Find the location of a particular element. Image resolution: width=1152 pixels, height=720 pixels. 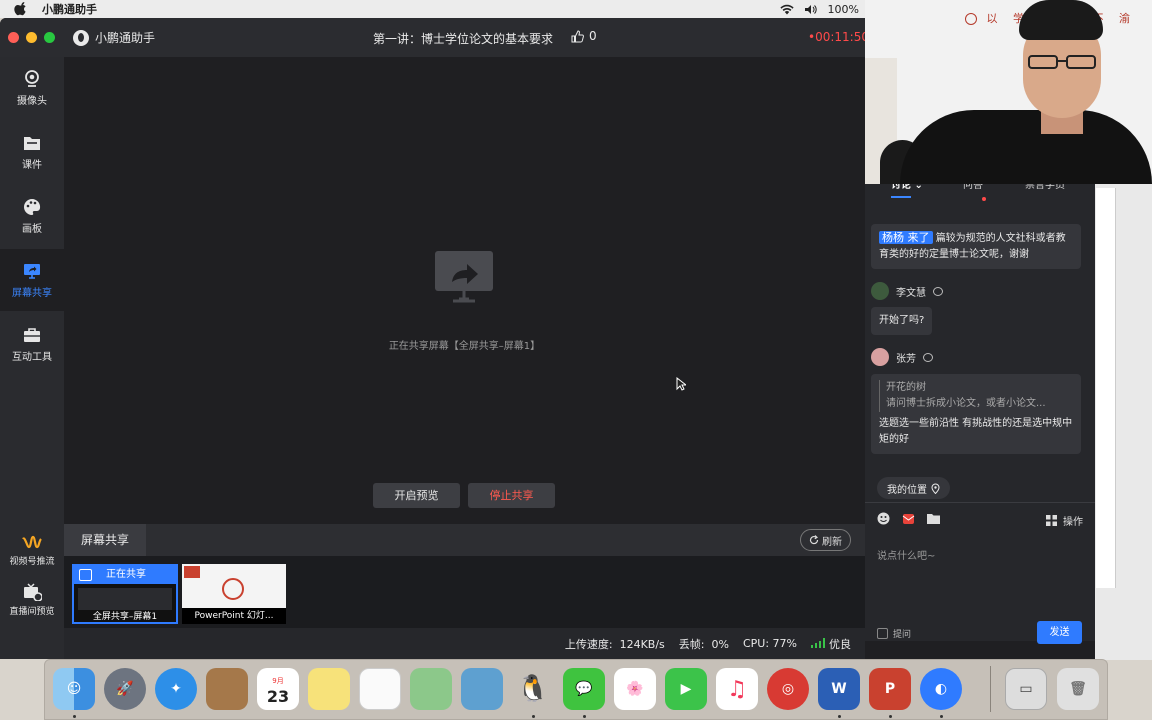

ask-label: 提问 is located at coordinates (902, 635).